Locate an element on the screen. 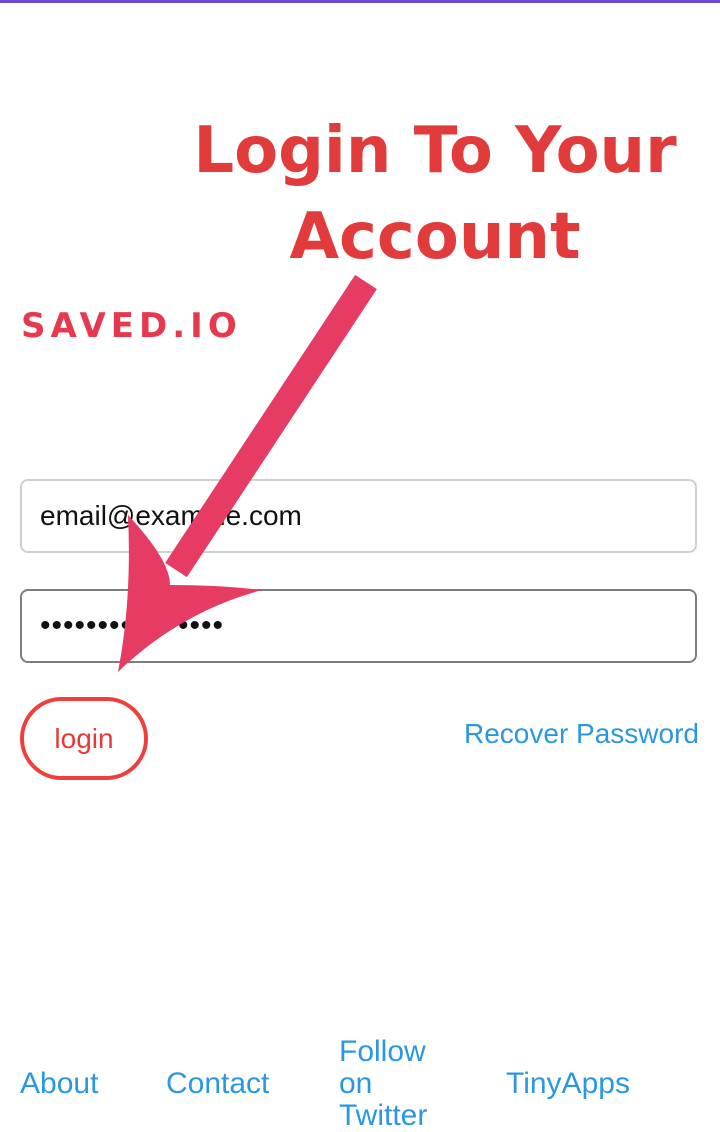  email-value: email@example.com is located at coordinates (171, 515).